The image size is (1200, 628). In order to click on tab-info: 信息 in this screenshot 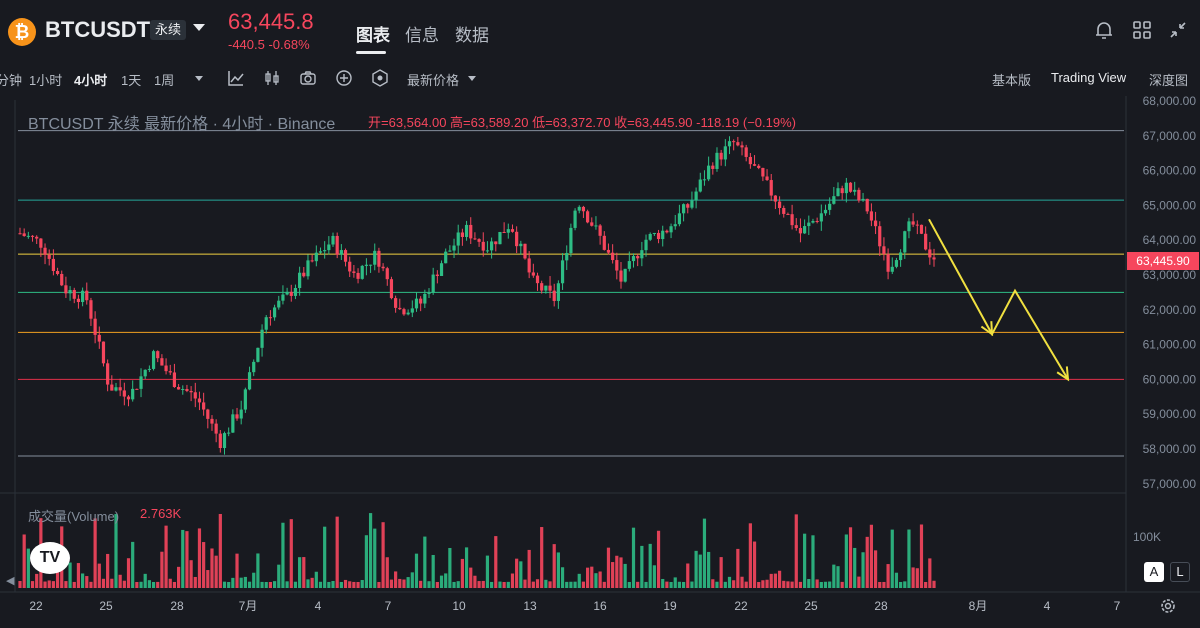, I will do `click(422, 33)`.